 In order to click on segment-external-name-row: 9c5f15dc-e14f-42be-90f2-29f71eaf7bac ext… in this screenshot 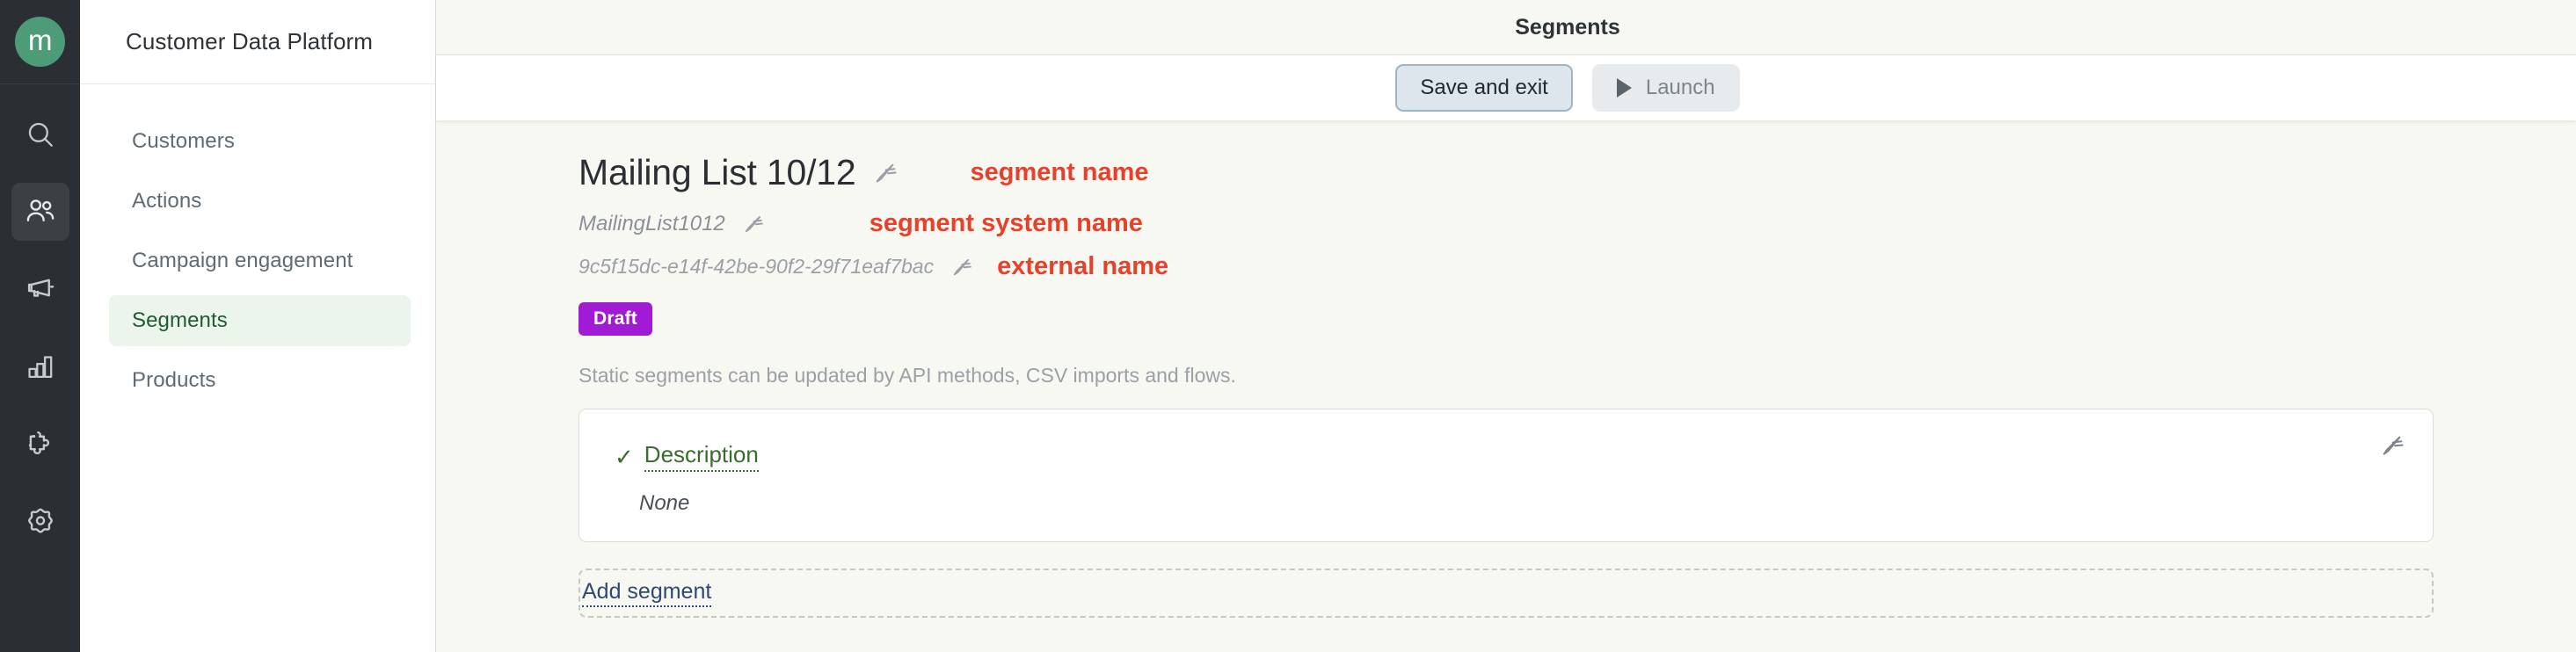, I will do `click(1506, 267)`.